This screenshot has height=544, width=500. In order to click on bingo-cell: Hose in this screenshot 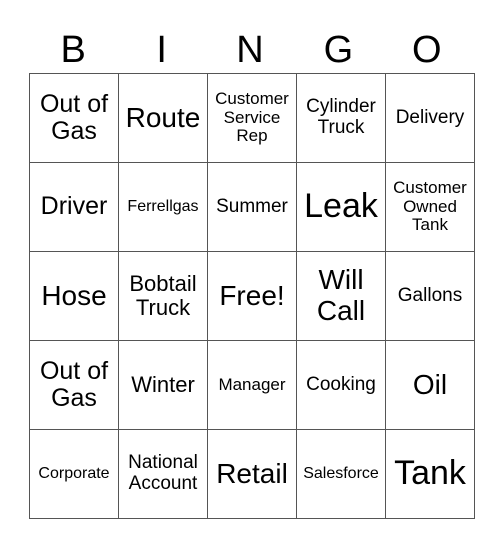, I will do `click(74, 296)`.